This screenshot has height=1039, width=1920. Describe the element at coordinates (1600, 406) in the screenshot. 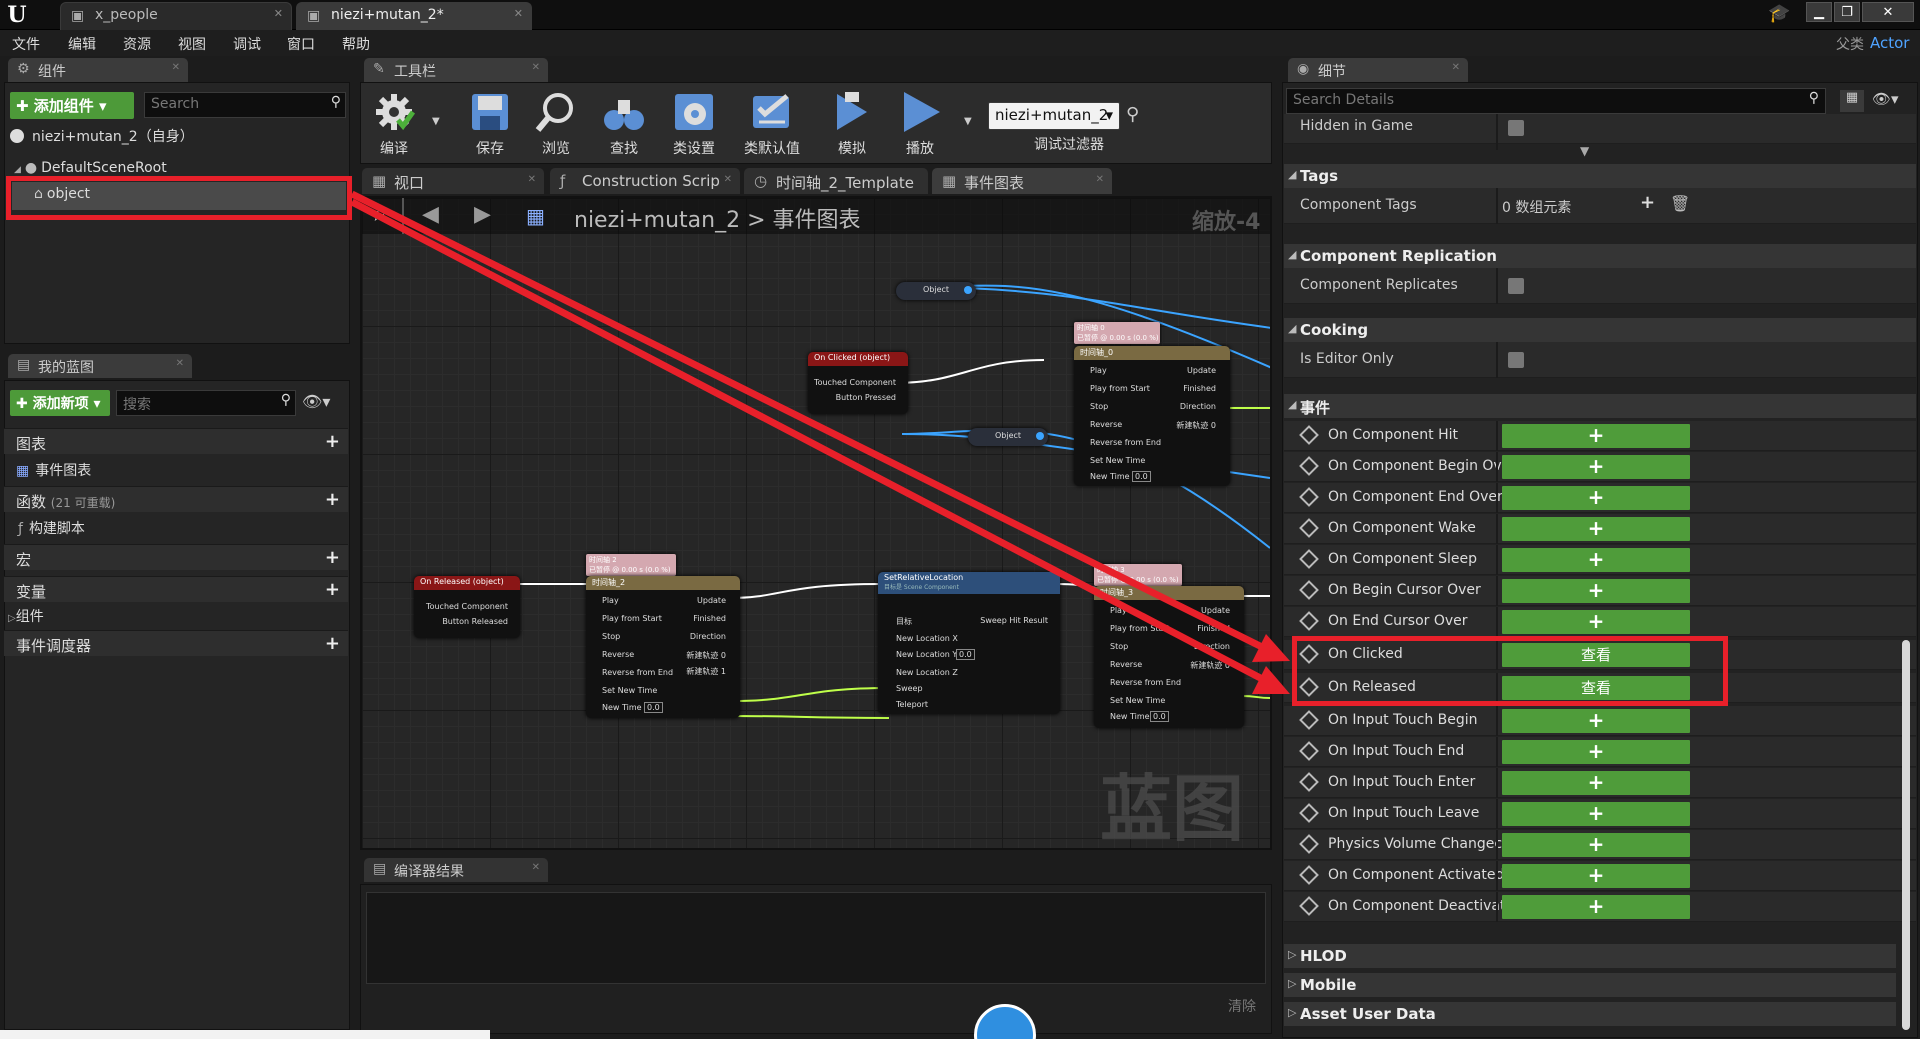

I see `section-events: ◢ 事件` at that location.